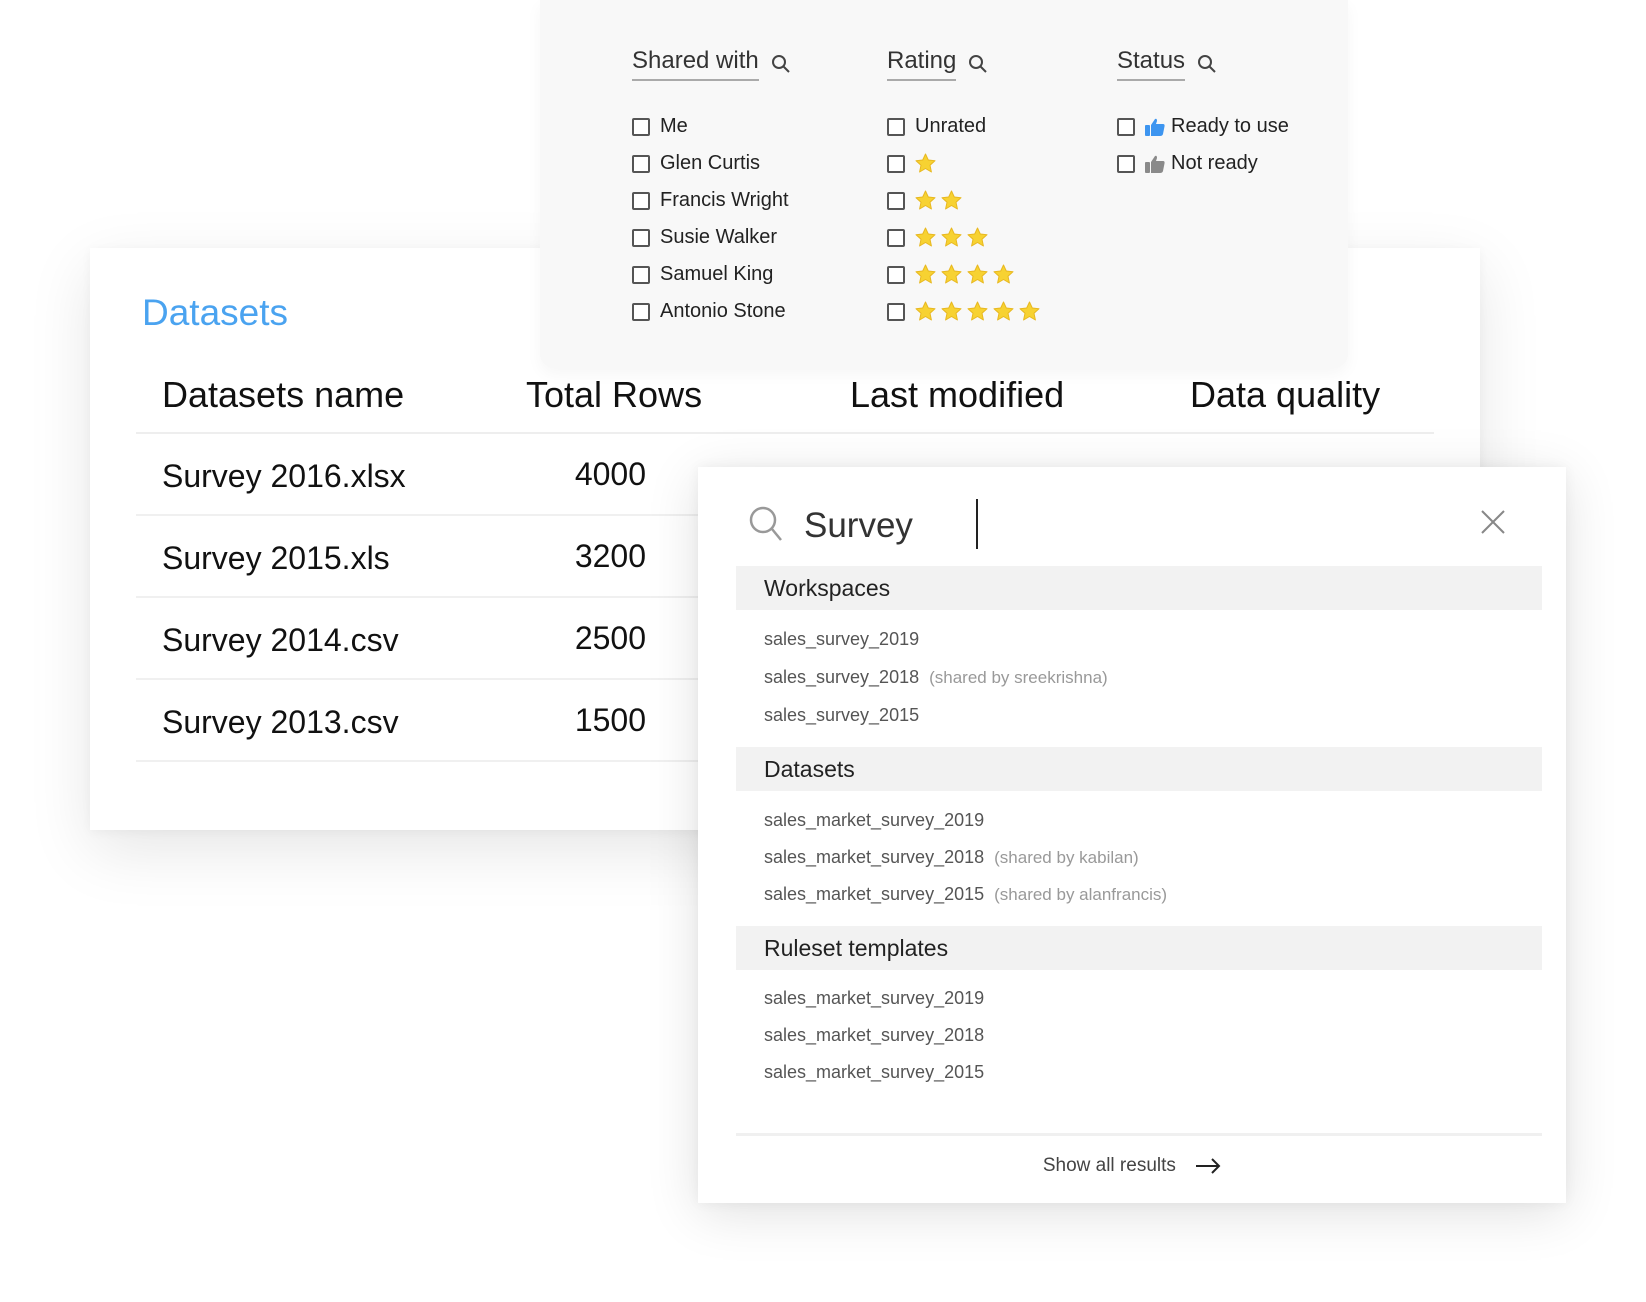 The image size is (1646, 1302). I want to click on filter-header-status: Status, so click(1167, 64).